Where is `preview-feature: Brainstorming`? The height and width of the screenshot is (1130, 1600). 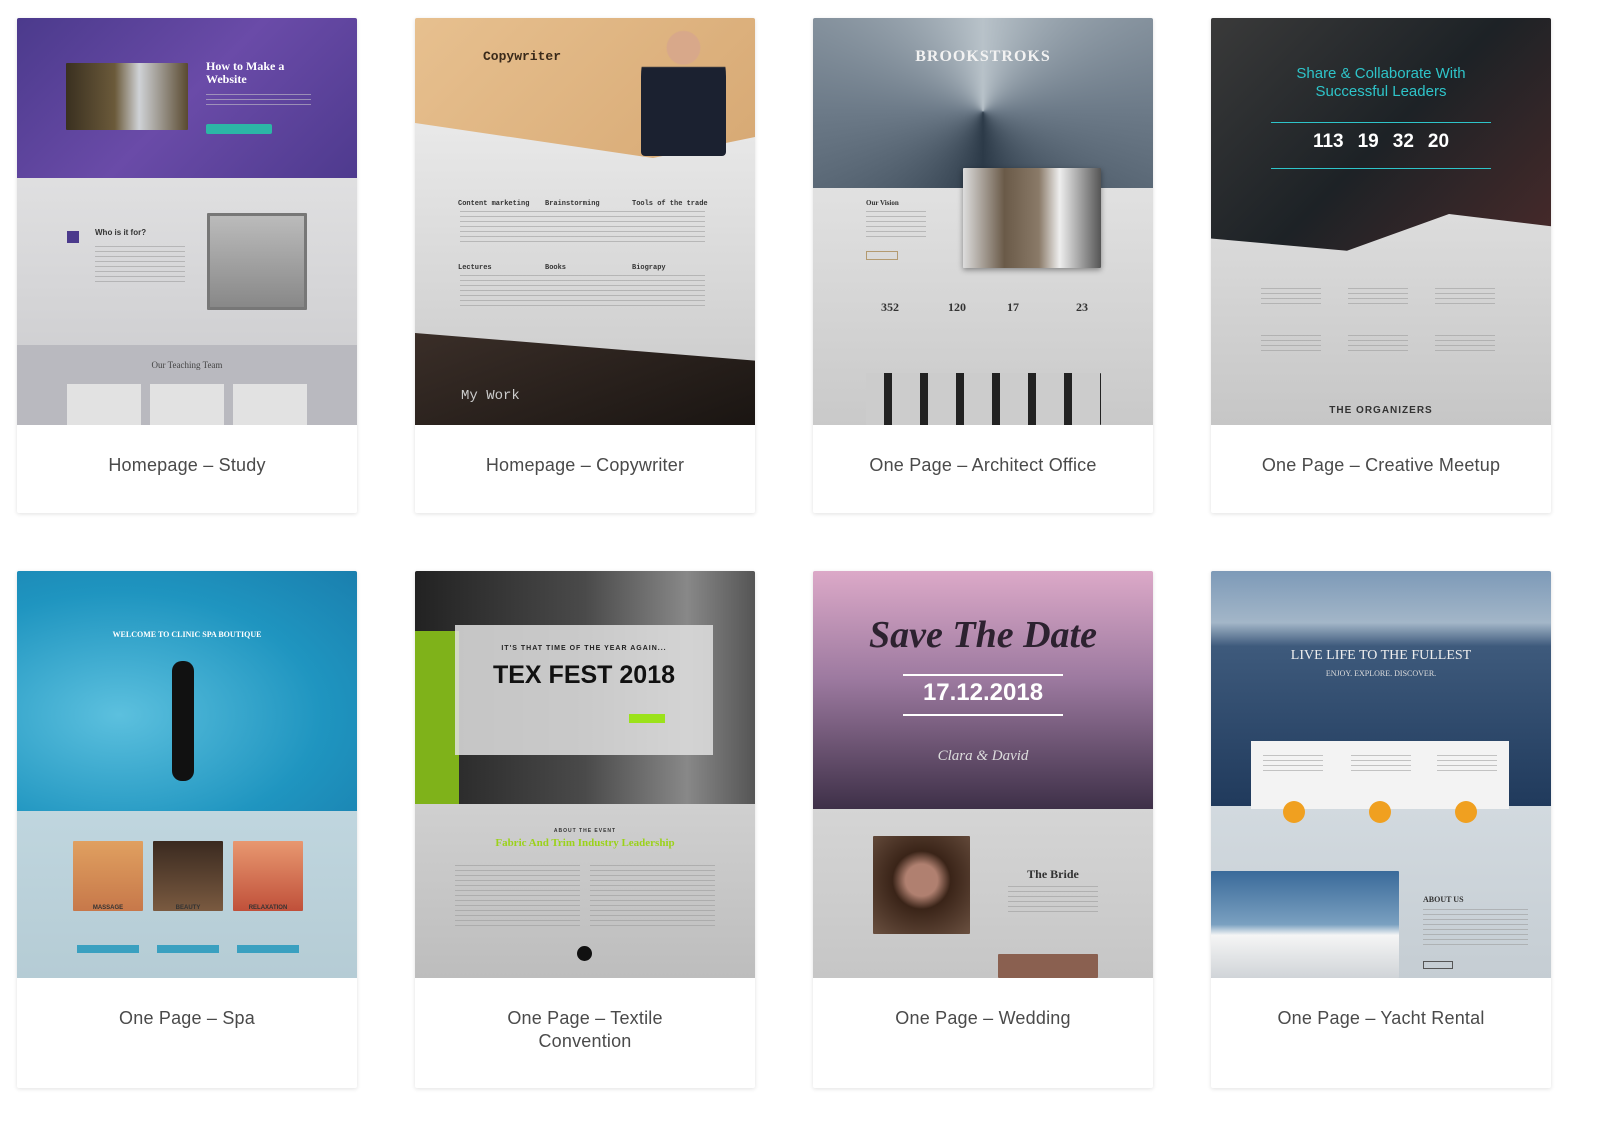 preview-feature: Brainstorming is located at coordinates (572, 204).